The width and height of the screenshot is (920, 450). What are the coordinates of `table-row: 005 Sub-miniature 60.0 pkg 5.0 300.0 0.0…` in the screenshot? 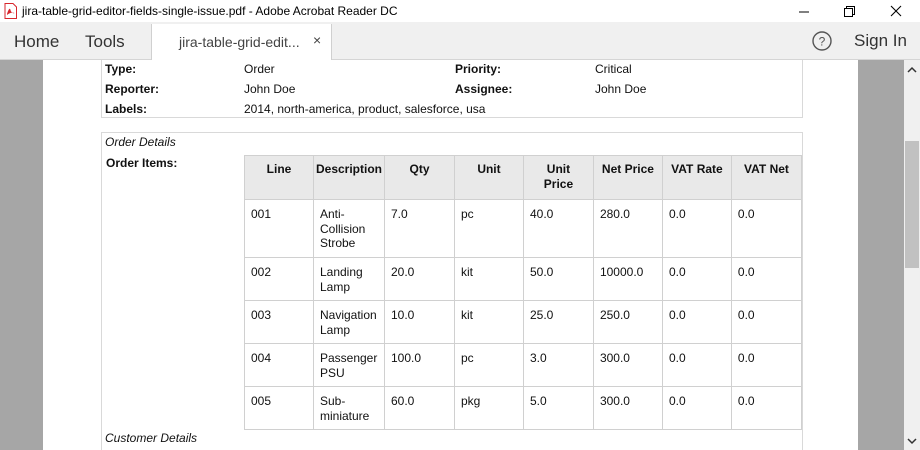 It's located at (523, 408).